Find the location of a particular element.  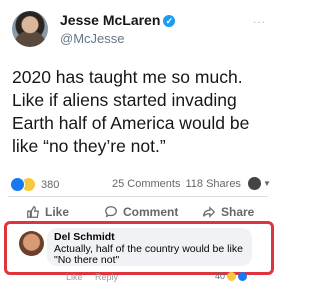

author-avatar is located at coordinates (30, 29).